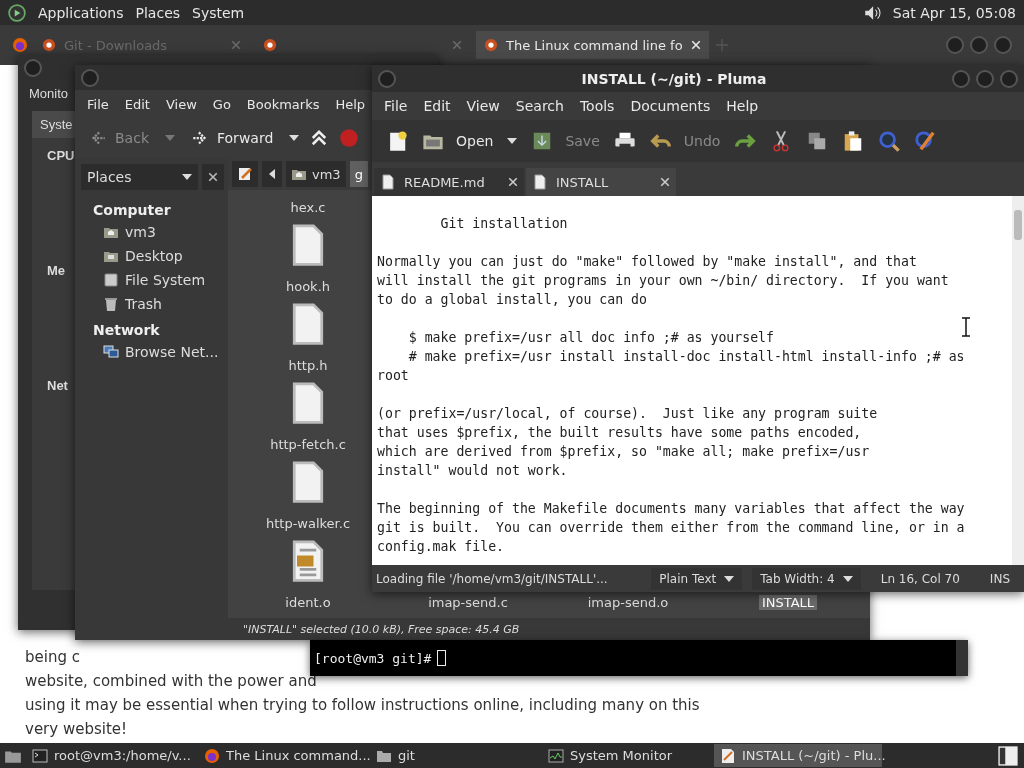 This screenshot has height=768, width=1024. I want to click on forward-button: Forward, so click(232, 138).